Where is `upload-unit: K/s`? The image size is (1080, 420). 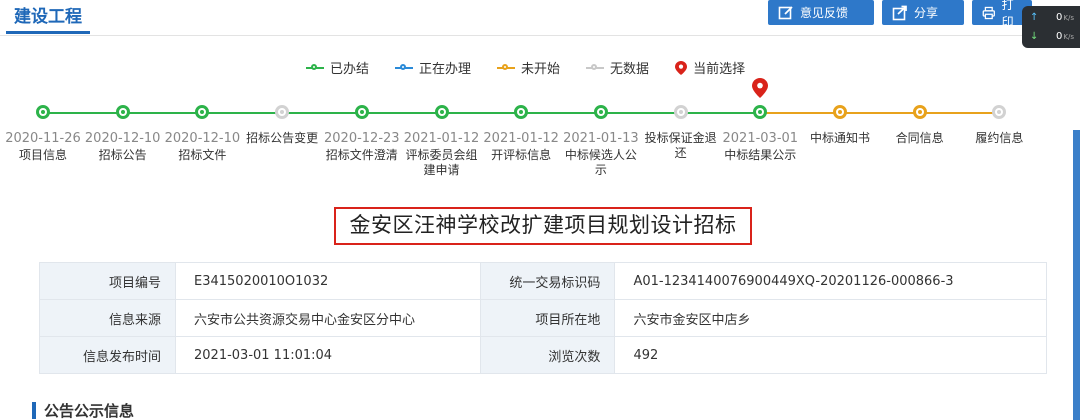 upload-unit: K/s is located at coordinates (1068, 17).